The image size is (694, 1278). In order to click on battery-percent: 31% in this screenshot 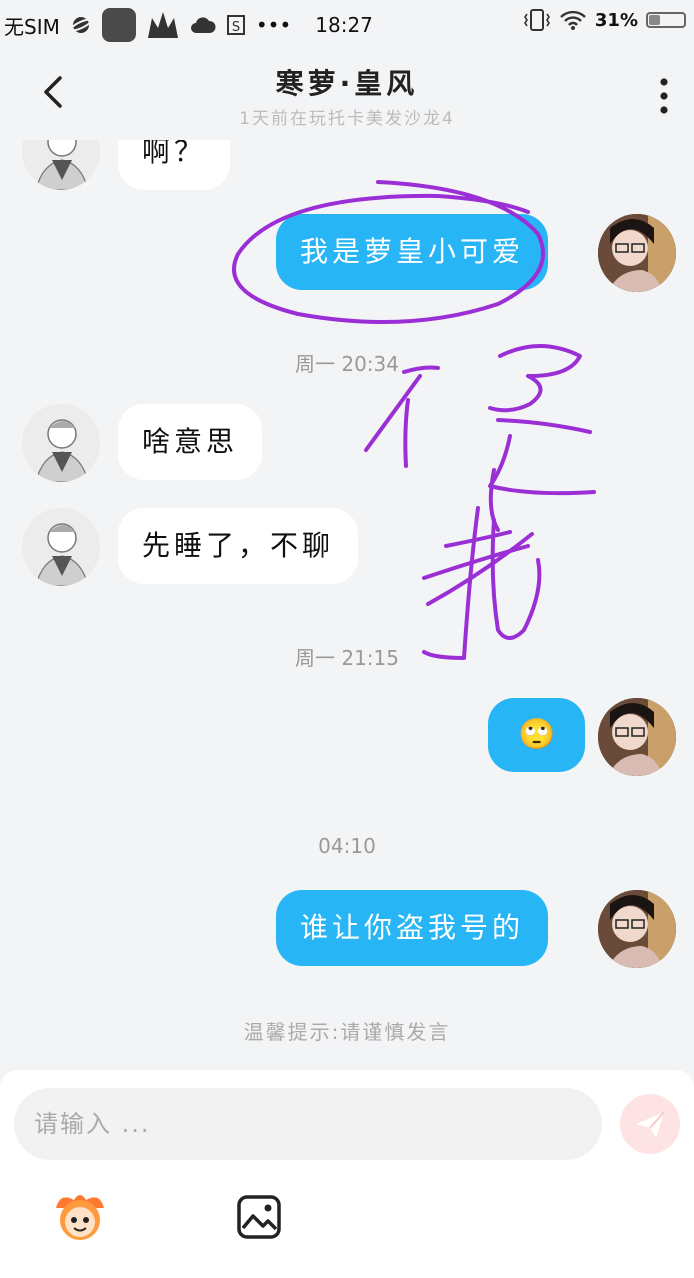, I will do `click(616, 20)`.